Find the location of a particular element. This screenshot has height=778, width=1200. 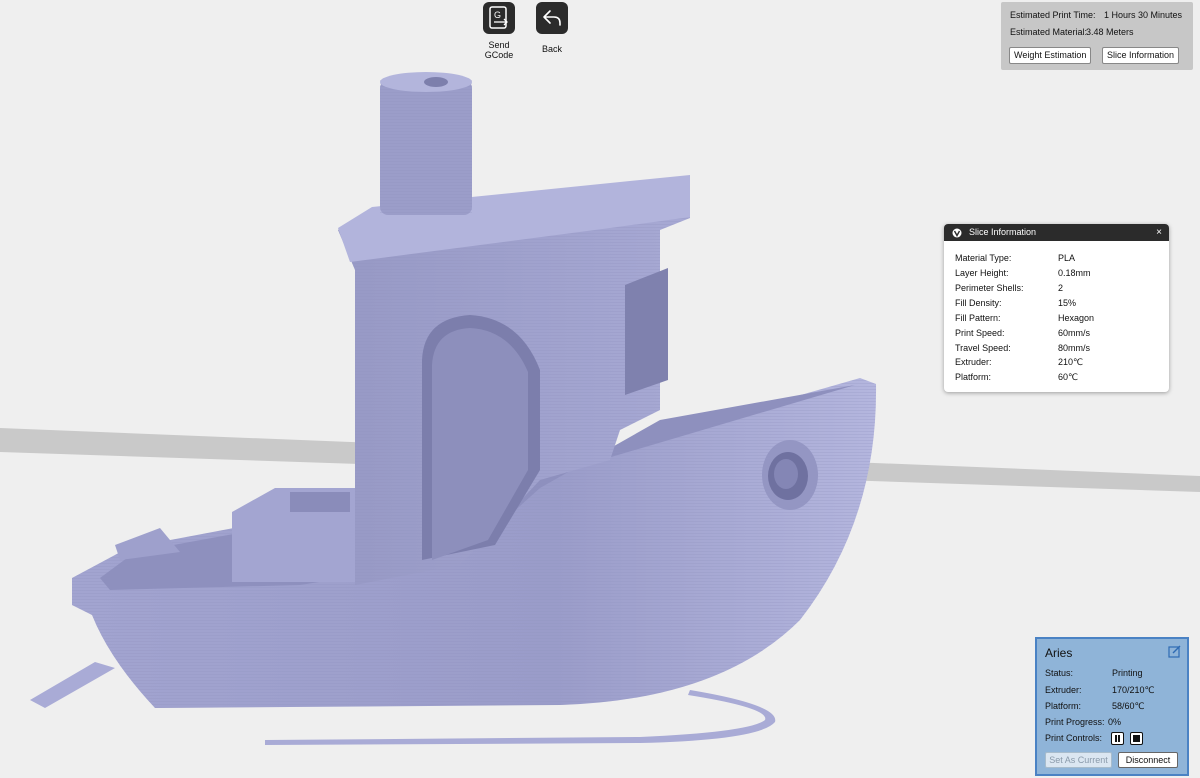

progress-row: Print Progress: 0% is located at coordinates (1083, 722).